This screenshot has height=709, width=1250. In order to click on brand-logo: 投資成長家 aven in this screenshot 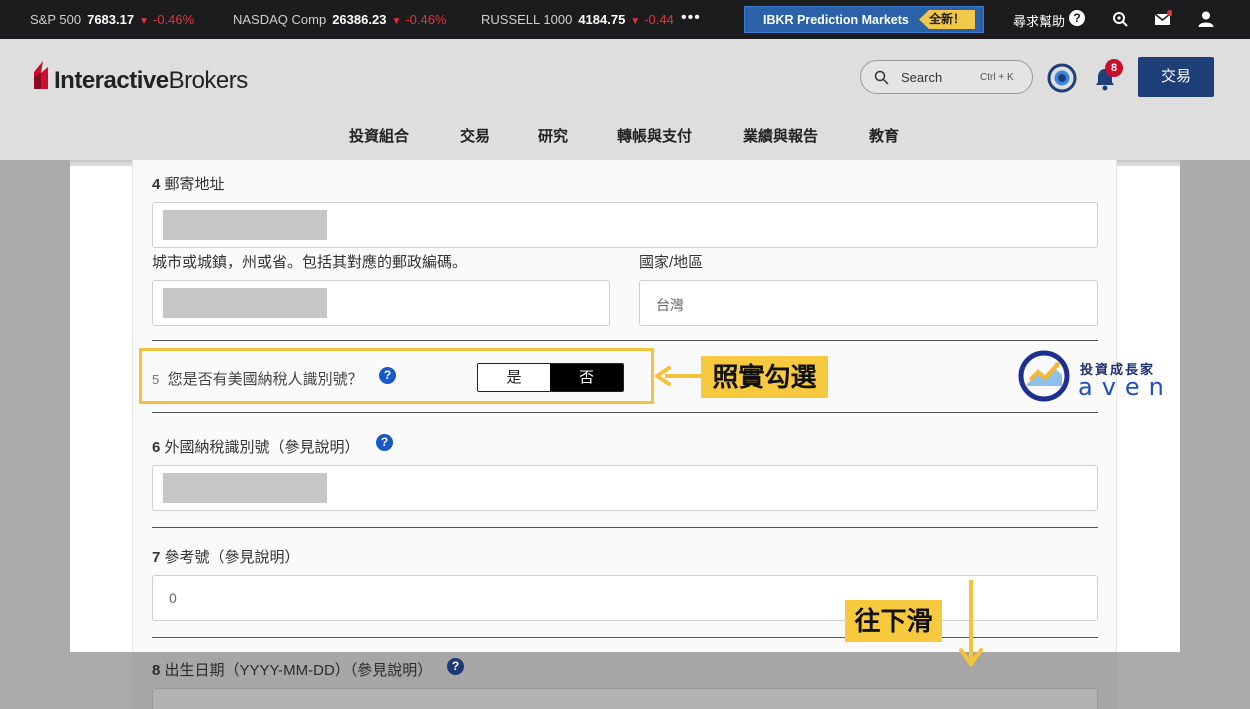, I will do `click(1093, 376)`.